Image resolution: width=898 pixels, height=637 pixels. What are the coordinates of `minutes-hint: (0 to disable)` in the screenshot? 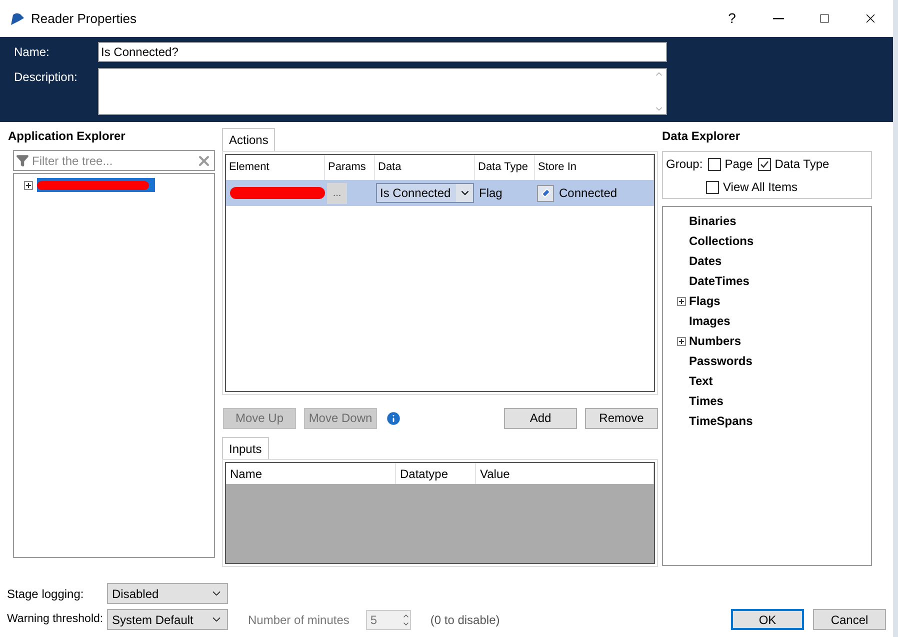 It's located at (465, 620).